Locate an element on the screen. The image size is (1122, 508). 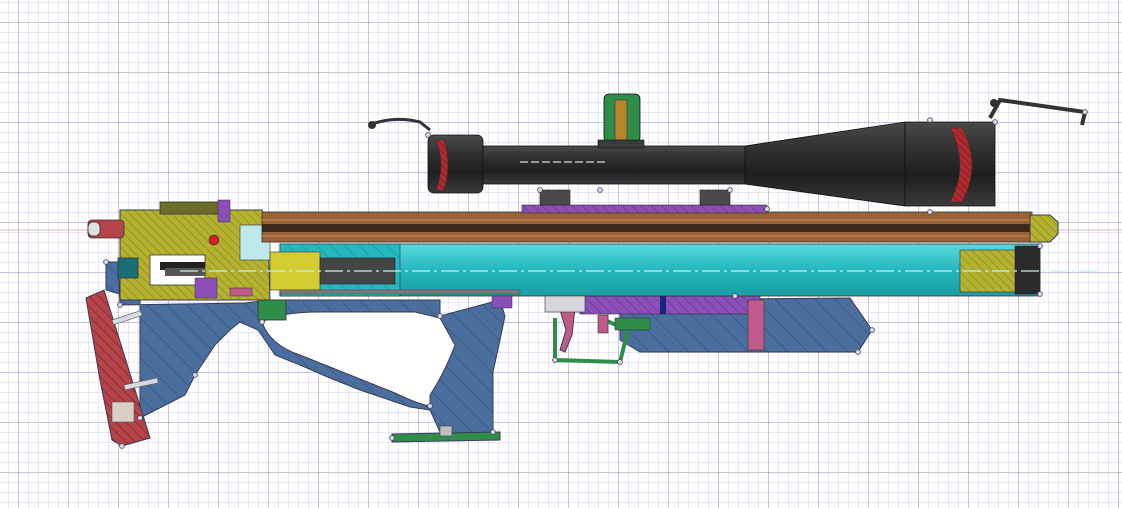
trigger-mount-green is located at coordinates (632, 324).